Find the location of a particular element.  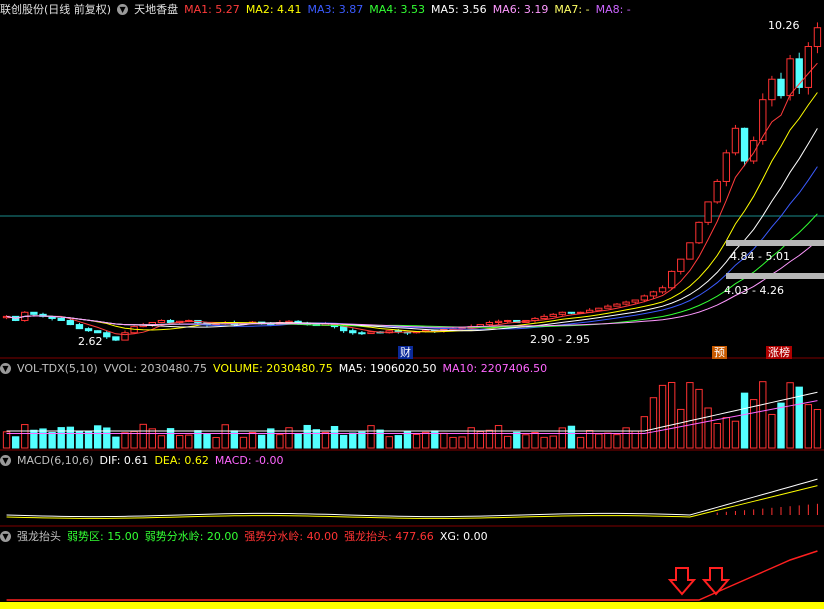

marker-finance: 财 is located at coordinates (405, 352).